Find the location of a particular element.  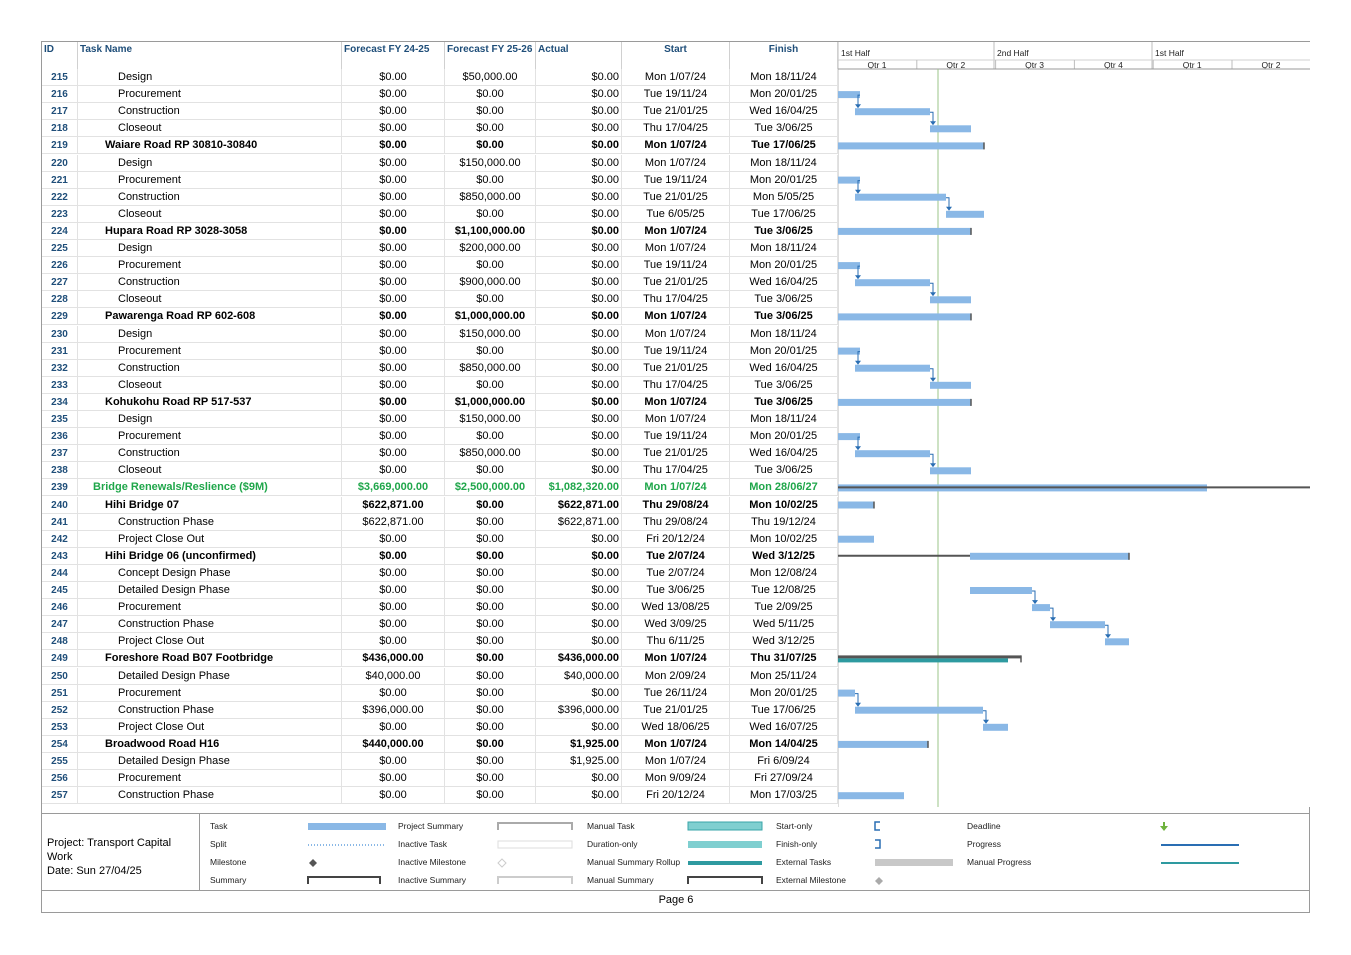

task-id: 256 is located at coordinates (60, 779).